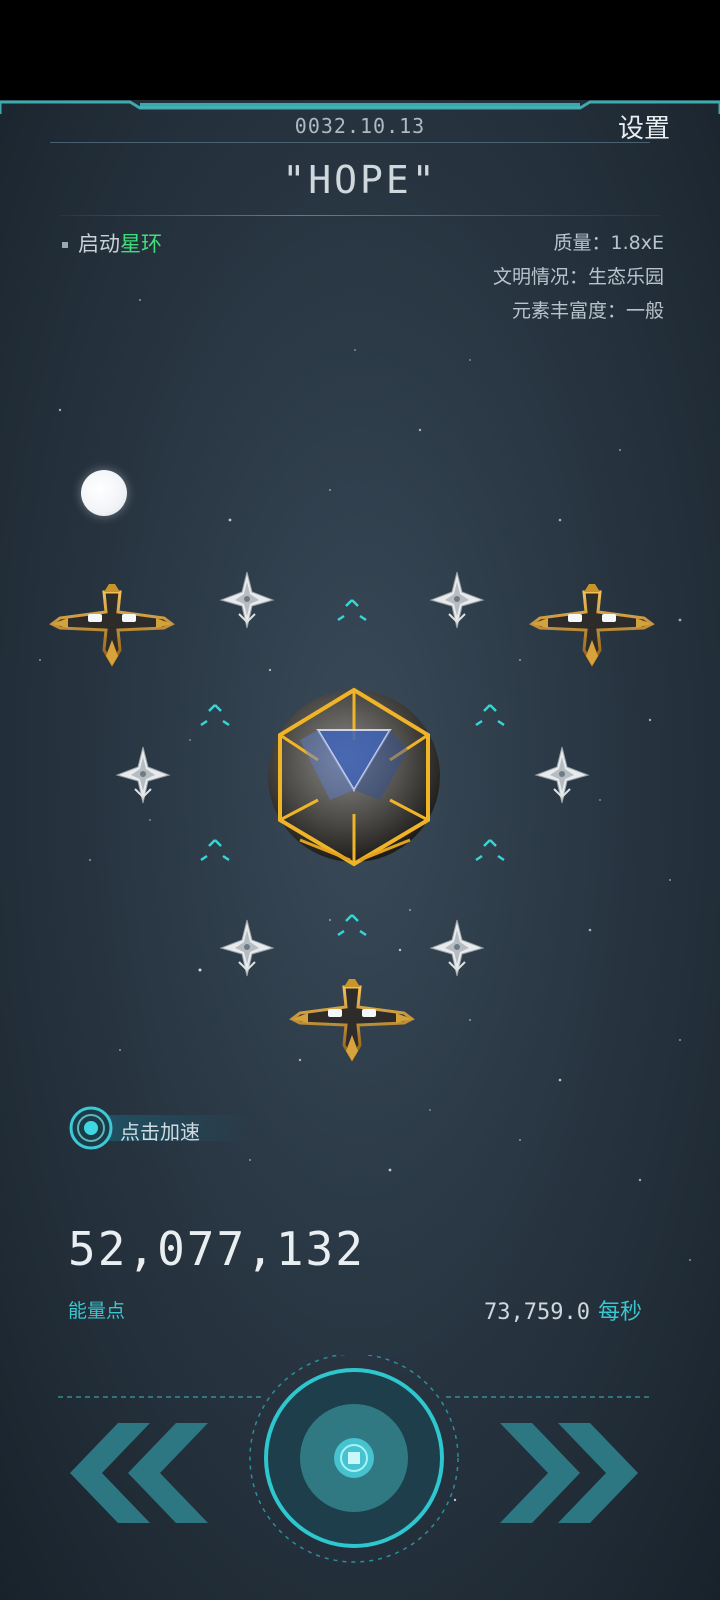  I want to click on double-chevron-right-icon, so click(569, 1473).